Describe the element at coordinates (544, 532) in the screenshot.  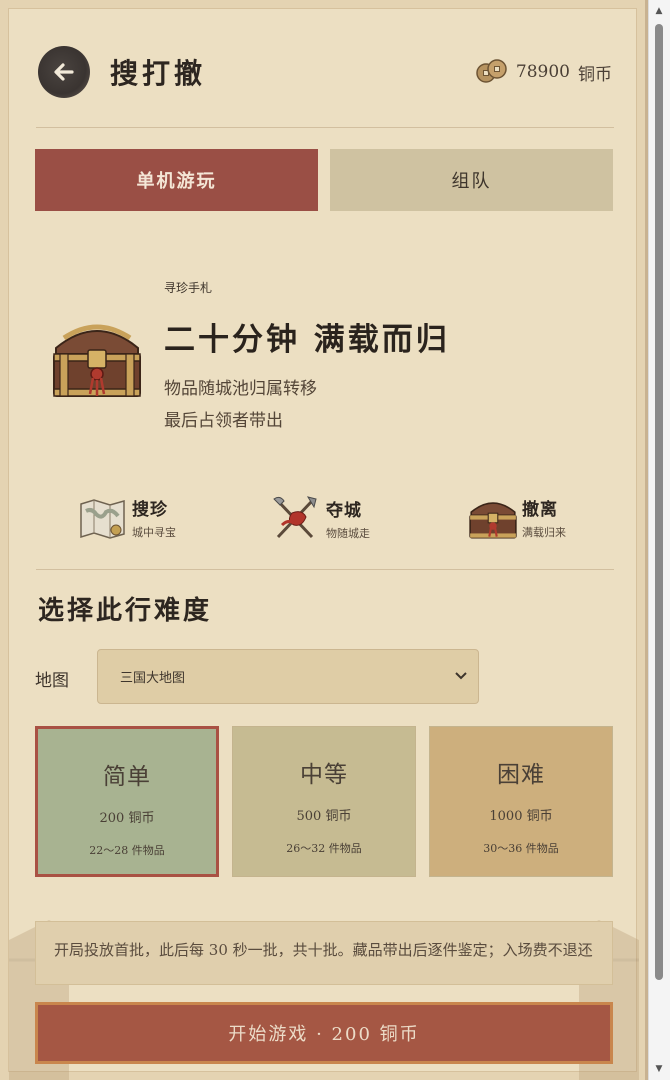
I see `feature-extract-desc: 满载归来` at that location.